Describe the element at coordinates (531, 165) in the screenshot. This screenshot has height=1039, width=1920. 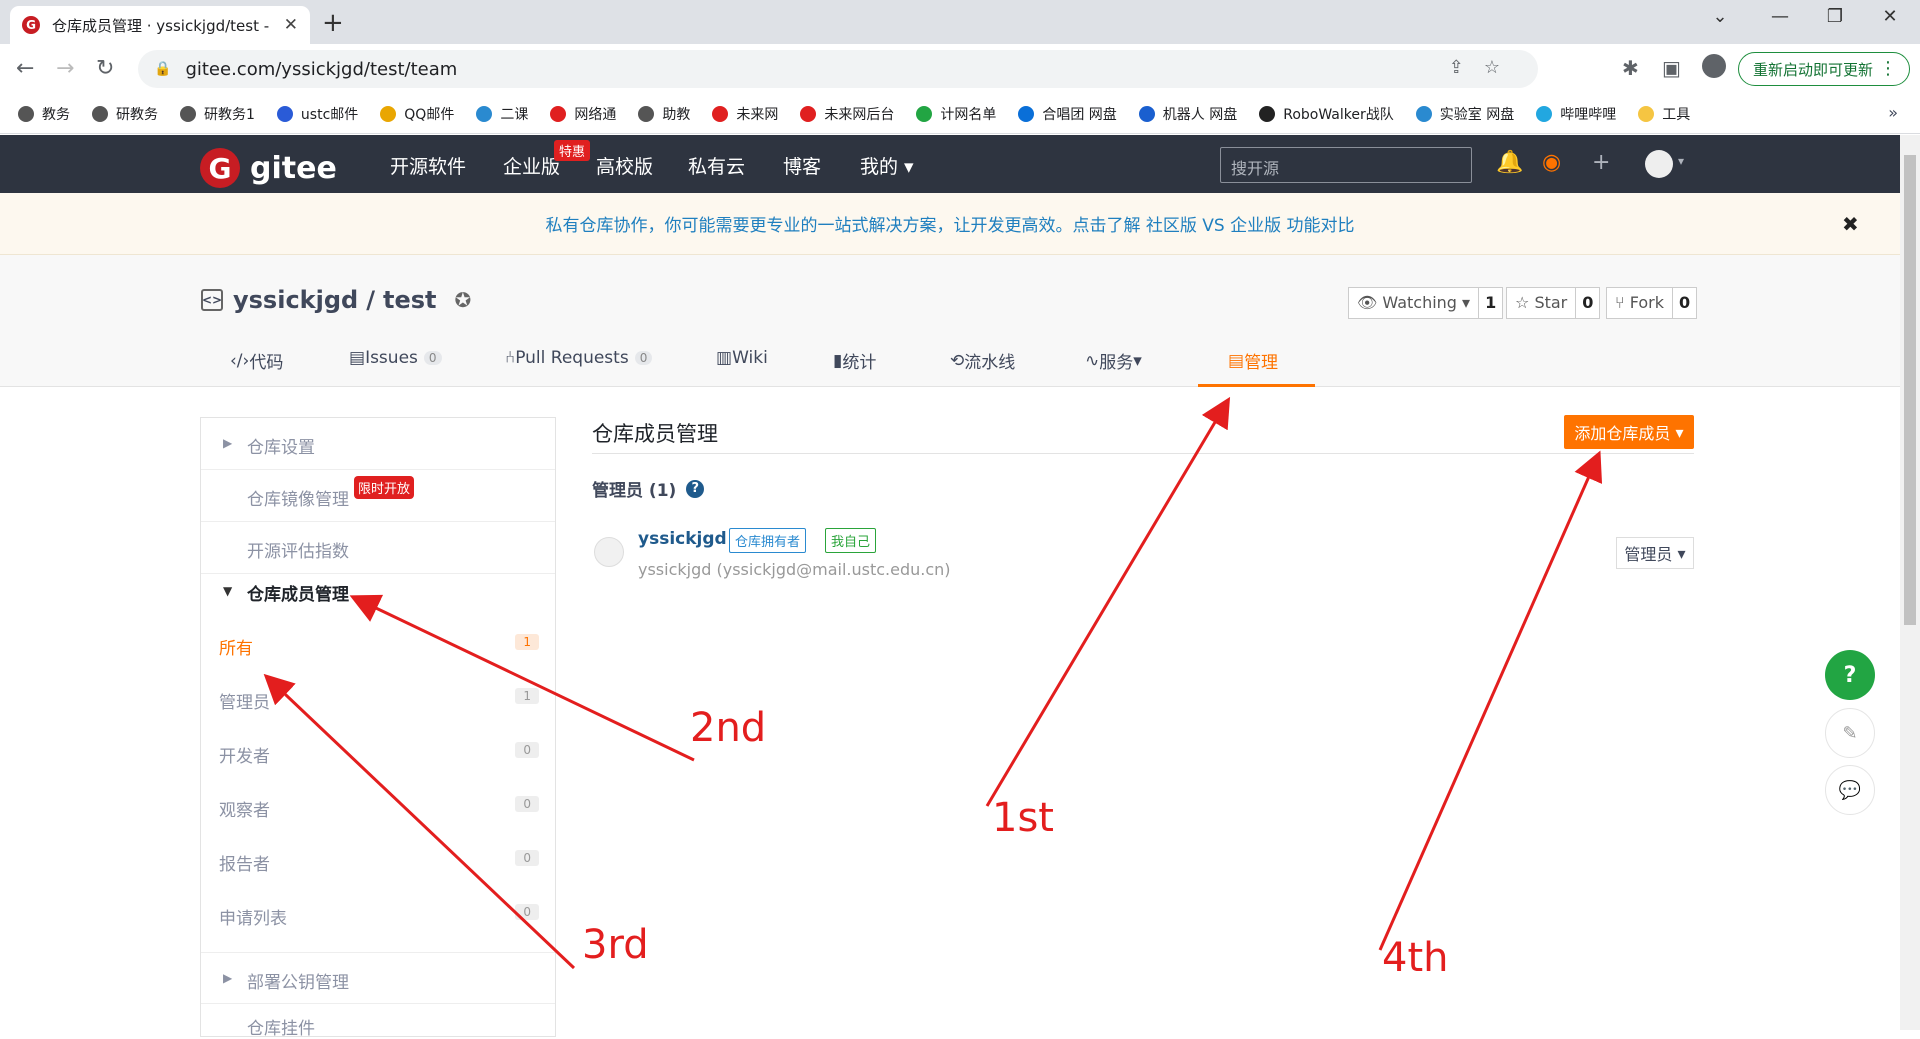
I see `nav-enterprise: 企业版` at that location.